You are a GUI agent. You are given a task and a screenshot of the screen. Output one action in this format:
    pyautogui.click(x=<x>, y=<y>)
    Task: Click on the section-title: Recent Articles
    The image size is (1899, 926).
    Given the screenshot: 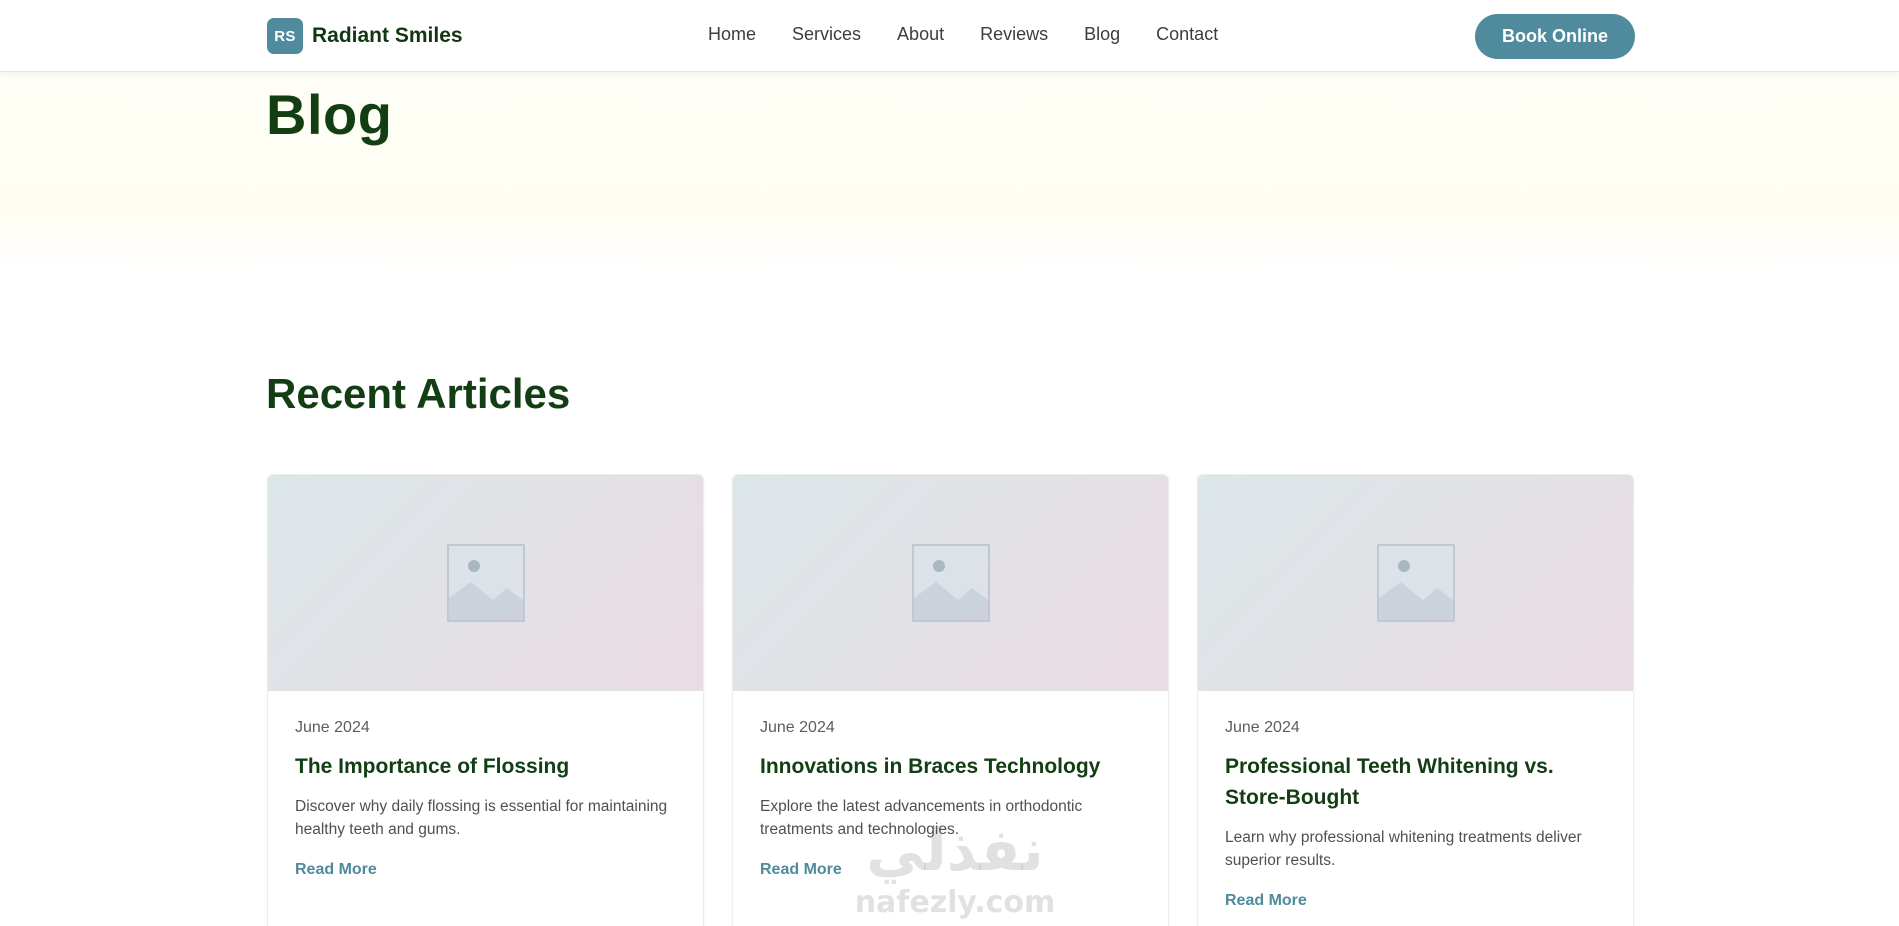 What is the action you would take?
    pyautogui.click(x=418, y=393)
    